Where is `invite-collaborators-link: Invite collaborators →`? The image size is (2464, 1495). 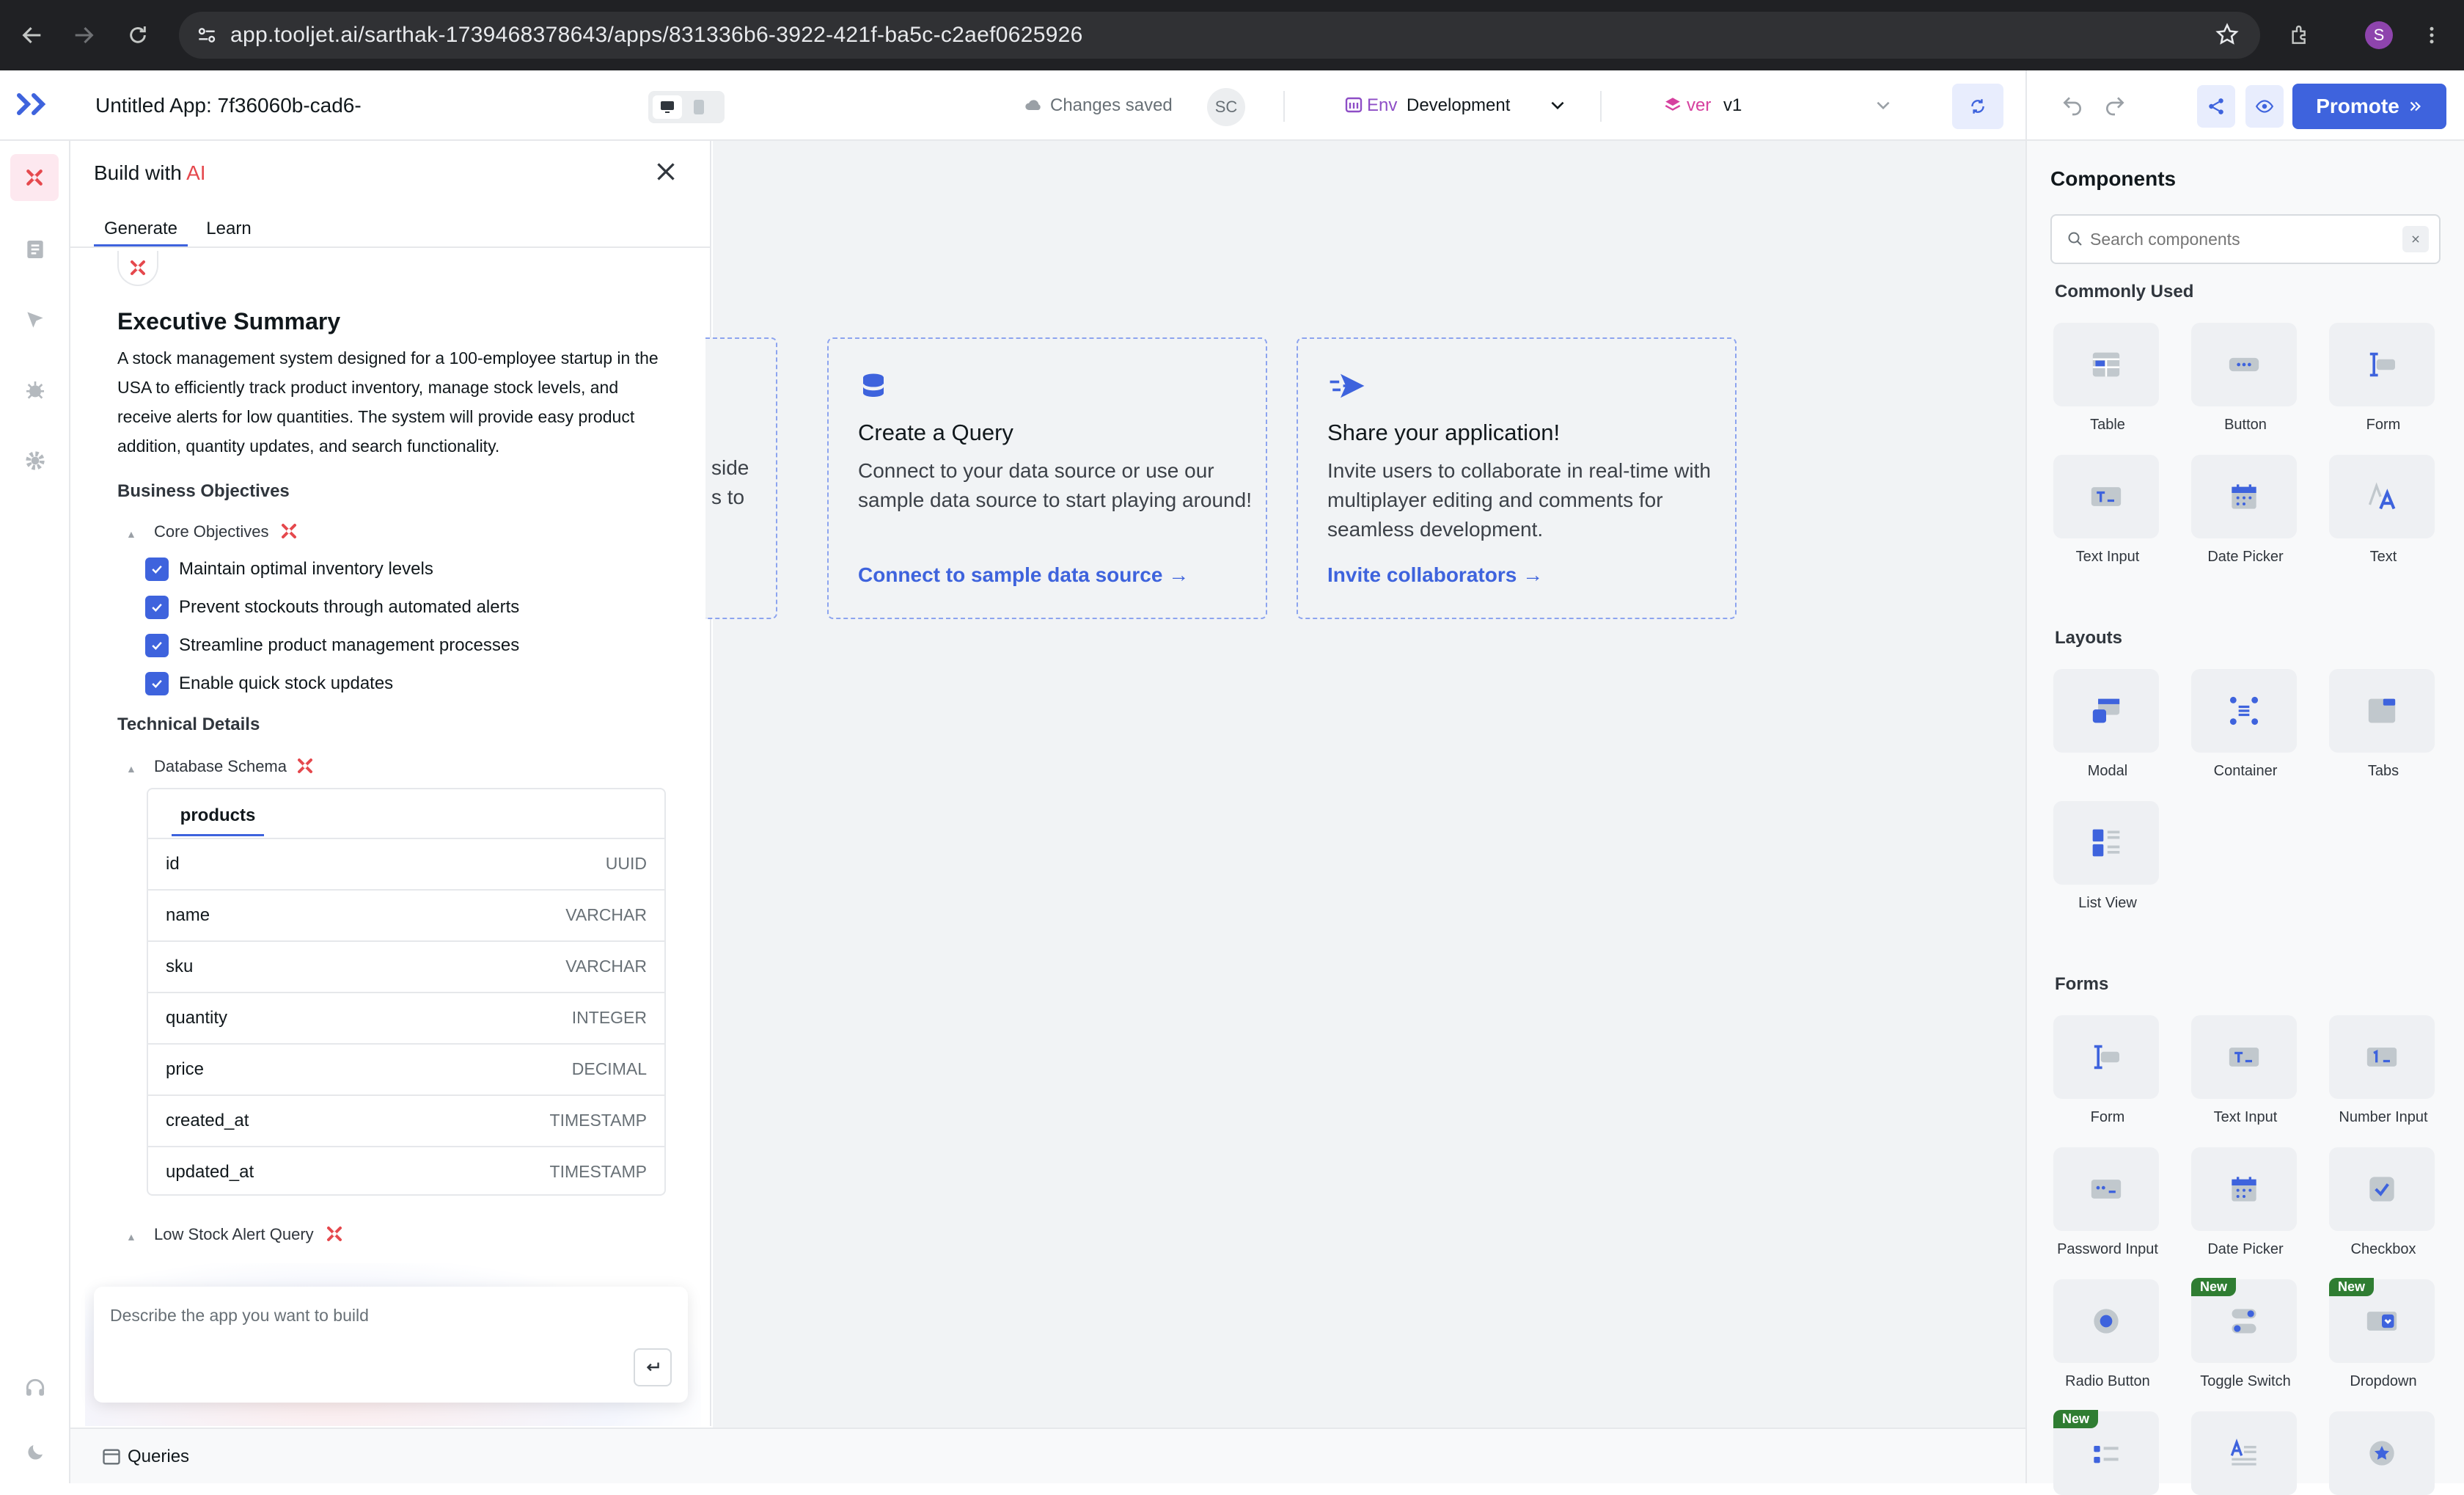 invite-collaborators-link: Invite collaborators → is located at coordinates (1435, 575).